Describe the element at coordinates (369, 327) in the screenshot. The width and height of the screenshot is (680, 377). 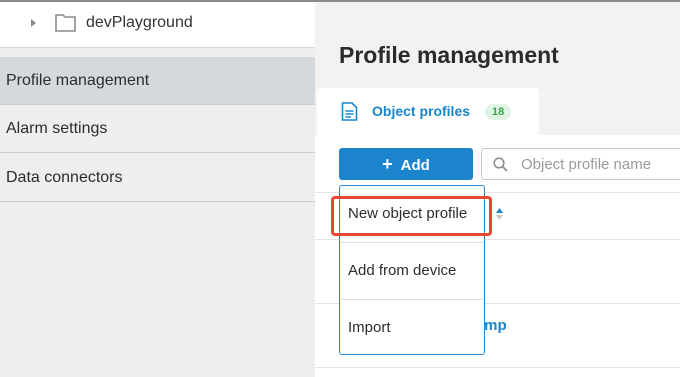
I see `menu-item-label: Import` at that location.